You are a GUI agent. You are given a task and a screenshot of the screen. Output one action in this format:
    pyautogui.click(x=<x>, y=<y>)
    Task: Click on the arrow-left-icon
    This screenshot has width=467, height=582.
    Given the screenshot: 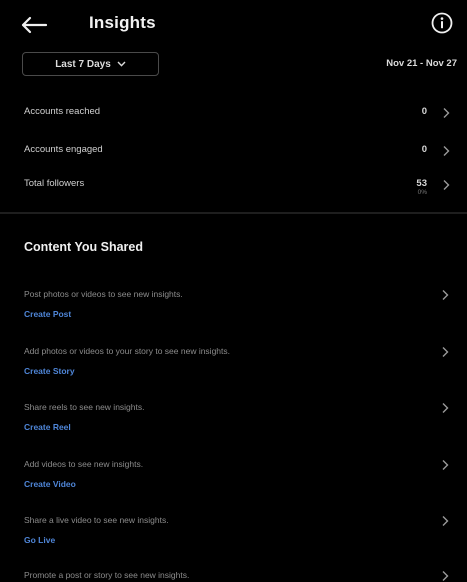 What is the action you would take?
    pyautogui.click(x=34, y=25)
    